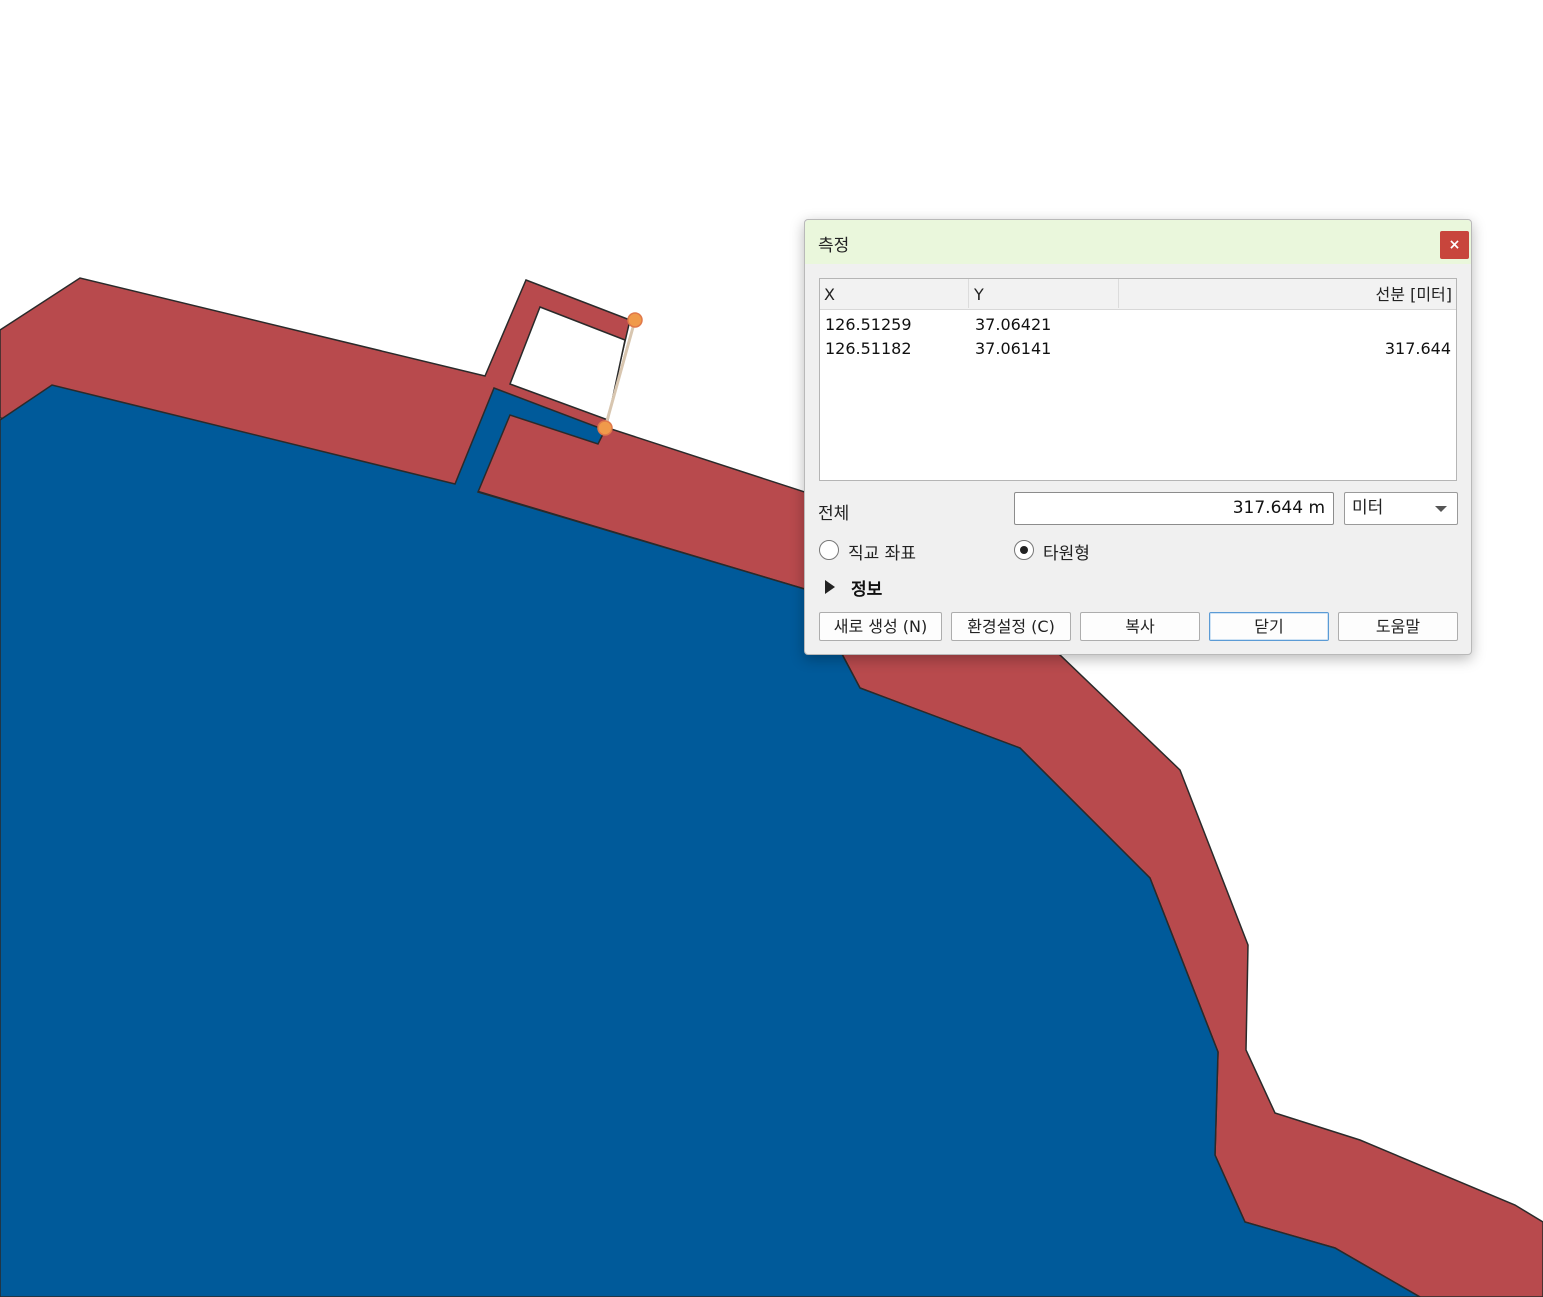 The height and width of the screenshot is (1297, 1543). Describe the element at coordinates (1138, 349) in the screenshot. I see `table-row: 126.51182 37.06141 317.644` at that location.